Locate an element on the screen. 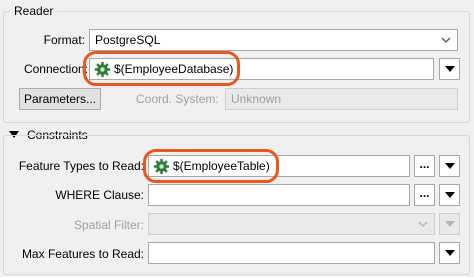 The height and width of the screenshot is (277, 474). connection-value: $(EmployeeDatabase) is located at coordinates (174, 69).